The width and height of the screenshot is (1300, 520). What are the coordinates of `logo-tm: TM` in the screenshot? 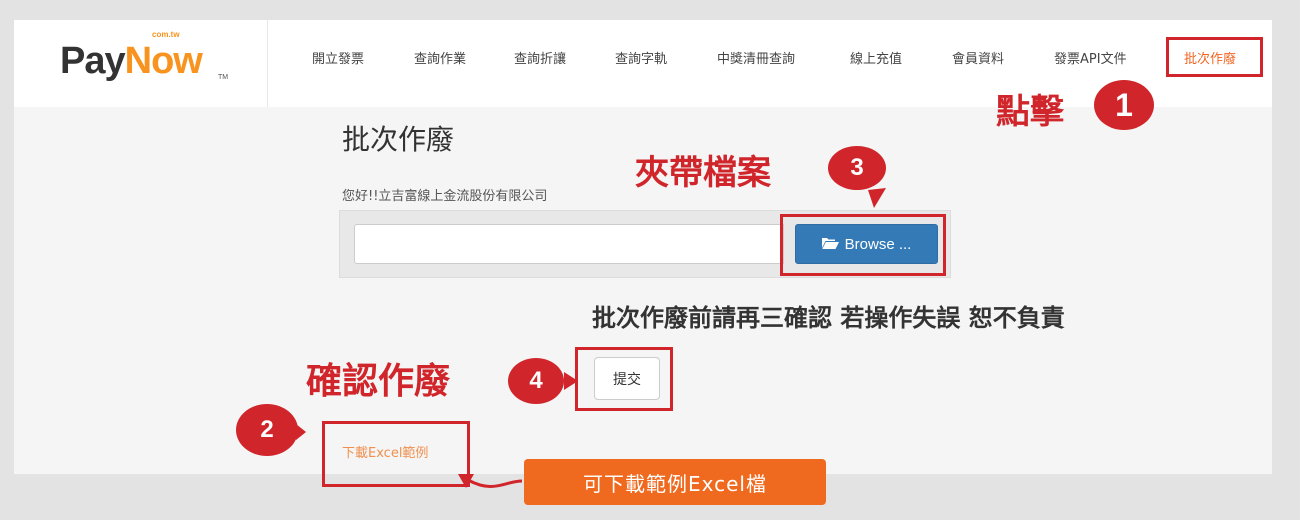 It's located at (223, 77).